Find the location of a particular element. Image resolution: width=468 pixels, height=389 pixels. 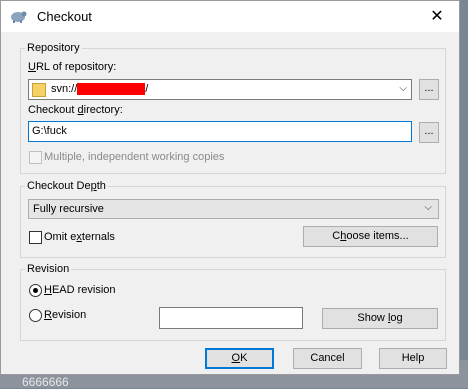

checkout-directory-label: Checkout directory: is located at coordinates (75, 110).